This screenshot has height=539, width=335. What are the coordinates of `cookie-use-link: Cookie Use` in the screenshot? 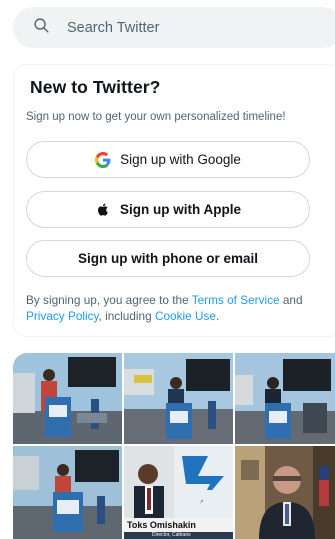 It's located at (185, 316).